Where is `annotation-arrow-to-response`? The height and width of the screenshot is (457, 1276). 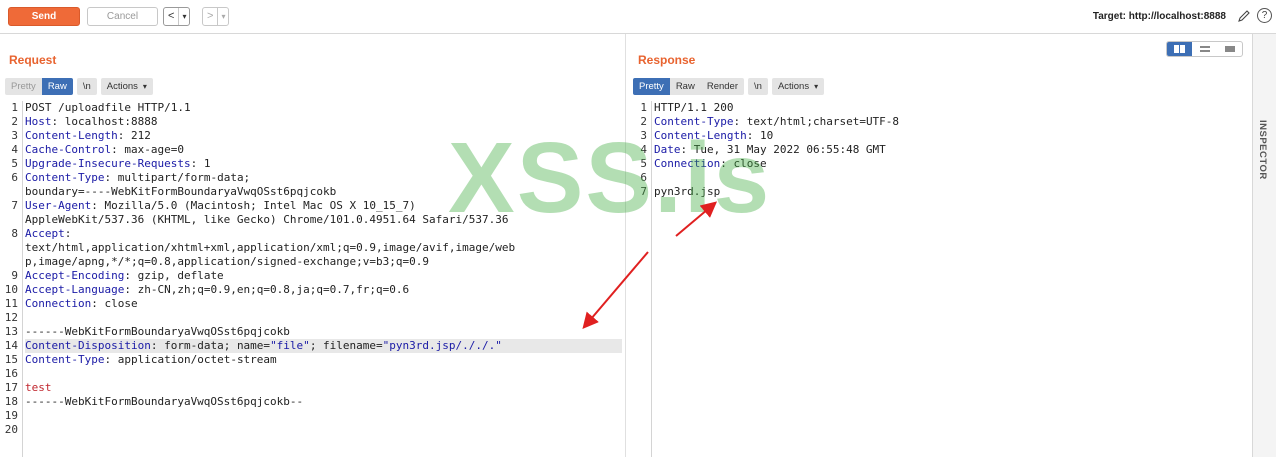 annotation-arrow-to-response is located at coordinates (696, 219).